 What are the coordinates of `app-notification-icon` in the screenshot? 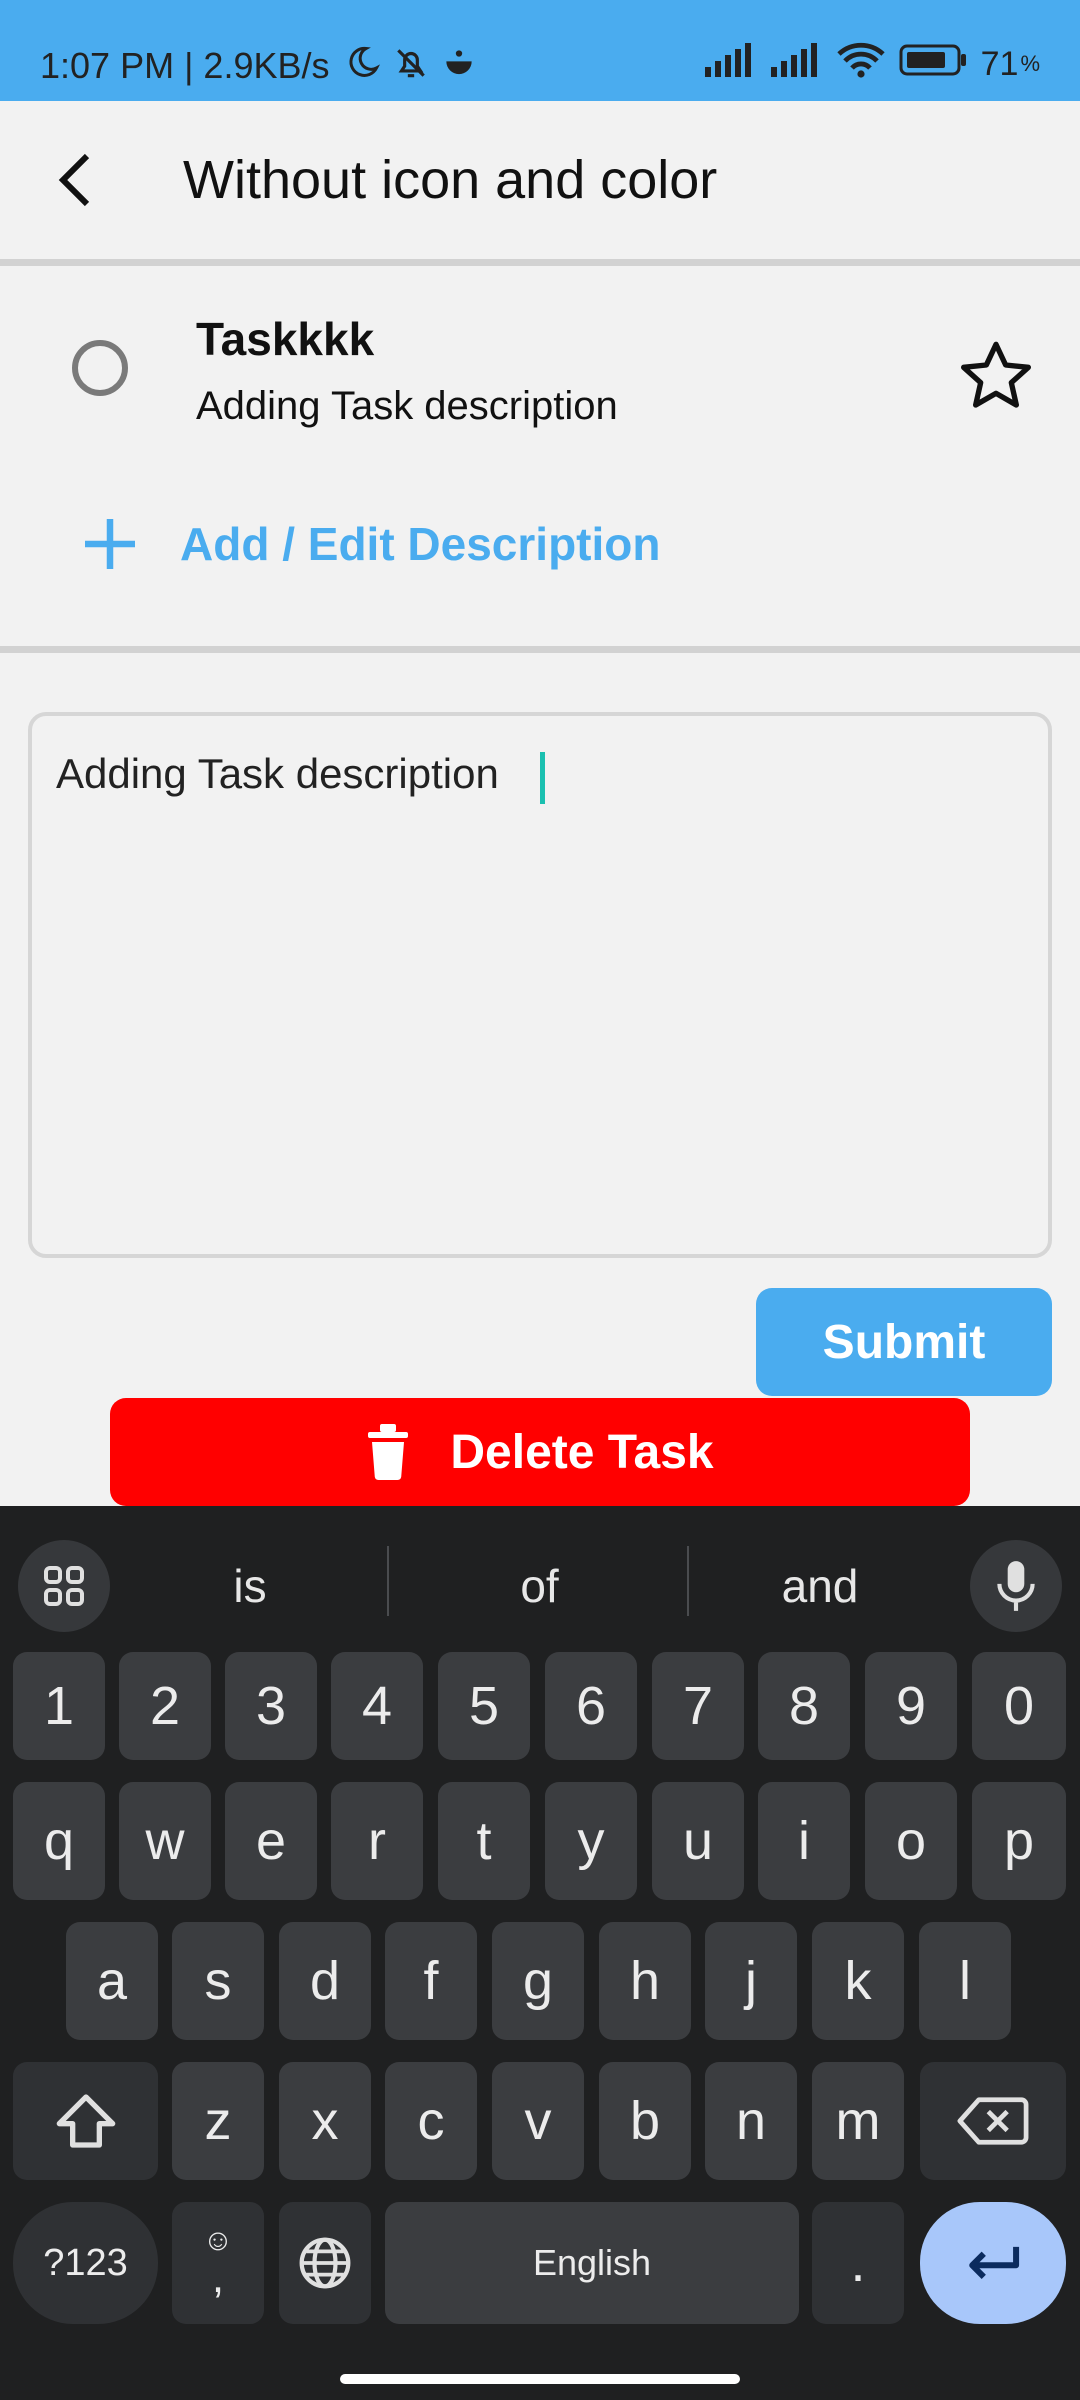 It's located at (459, 65).